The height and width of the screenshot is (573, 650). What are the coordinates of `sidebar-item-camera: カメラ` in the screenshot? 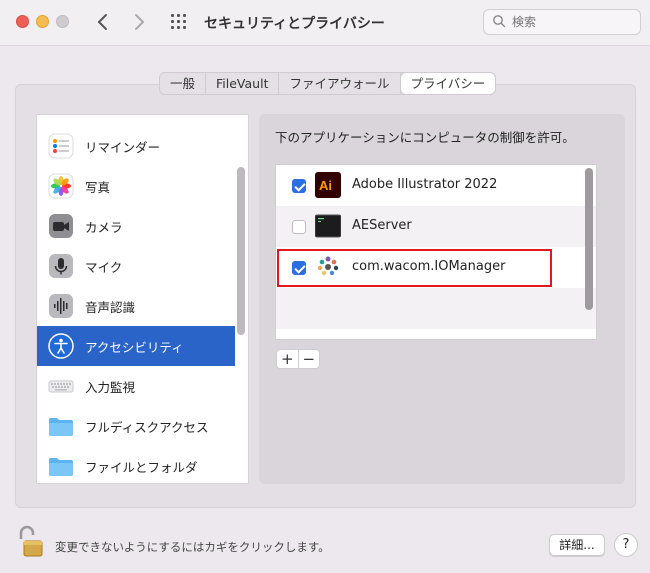 It's located at (136, 226).